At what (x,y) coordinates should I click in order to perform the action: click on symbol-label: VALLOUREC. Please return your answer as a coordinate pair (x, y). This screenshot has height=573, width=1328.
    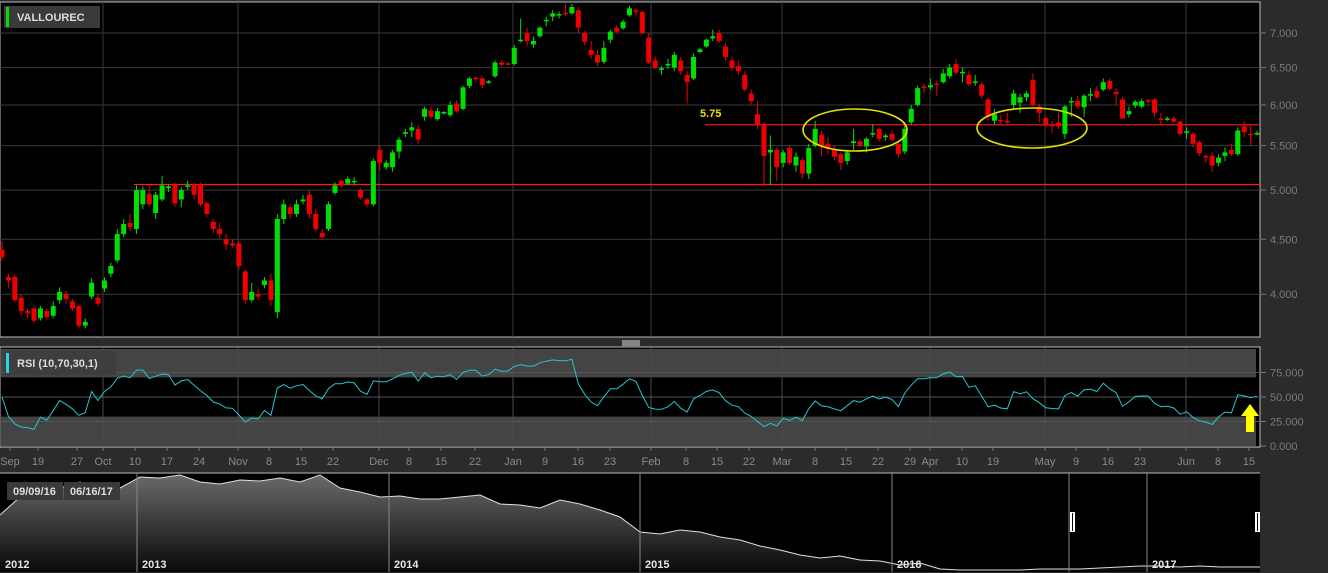
    Looking at the image, I should click on (52, 17).